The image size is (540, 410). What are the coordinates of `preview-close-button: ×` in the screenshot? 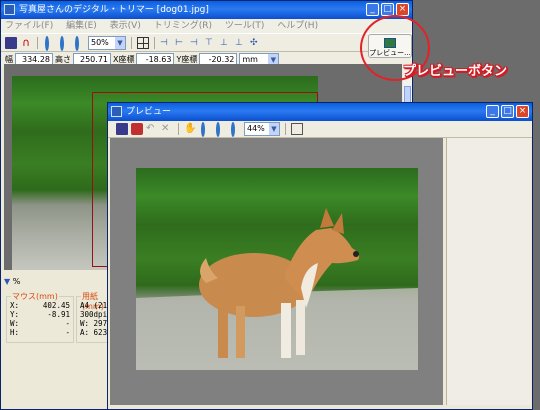 It's located at (522, 111).